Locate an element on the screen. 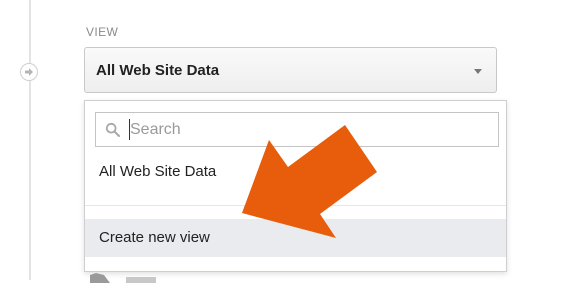 The height and width of the screenshot is (288, 570). step-indicator is located at coordinates (29, 72).